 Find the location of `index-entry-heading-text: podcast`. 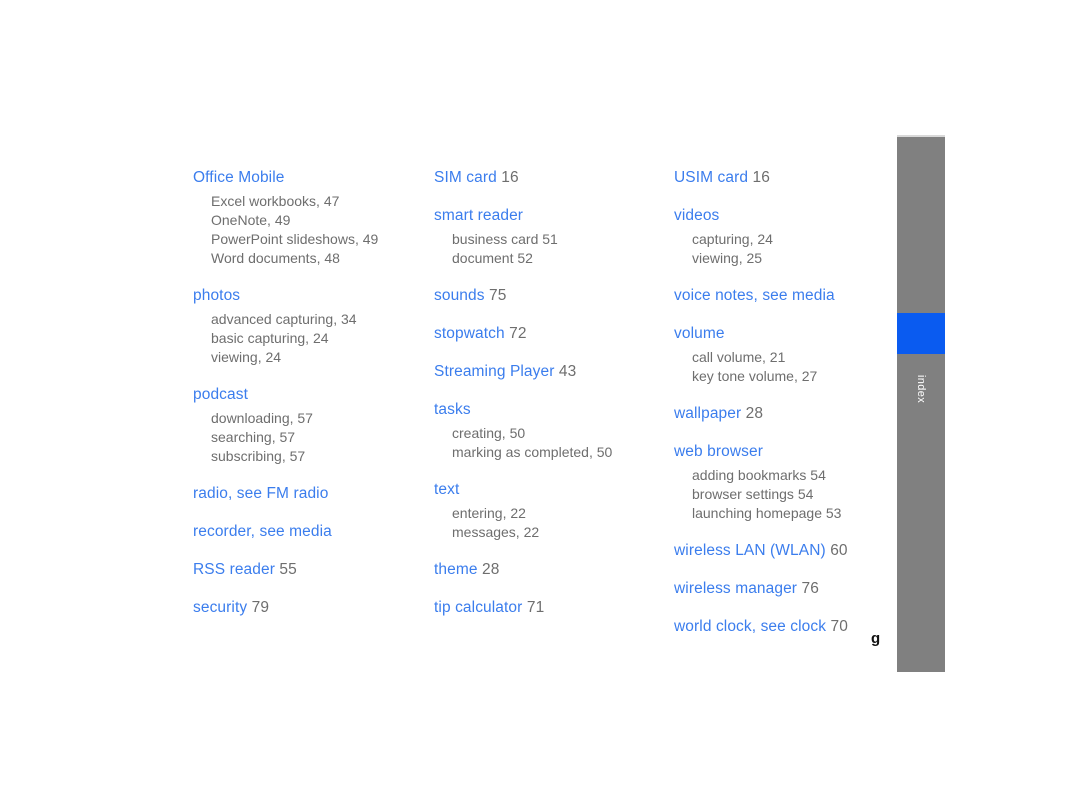

index-entry-heading-text: podcast is located at coordinates (220, 394).